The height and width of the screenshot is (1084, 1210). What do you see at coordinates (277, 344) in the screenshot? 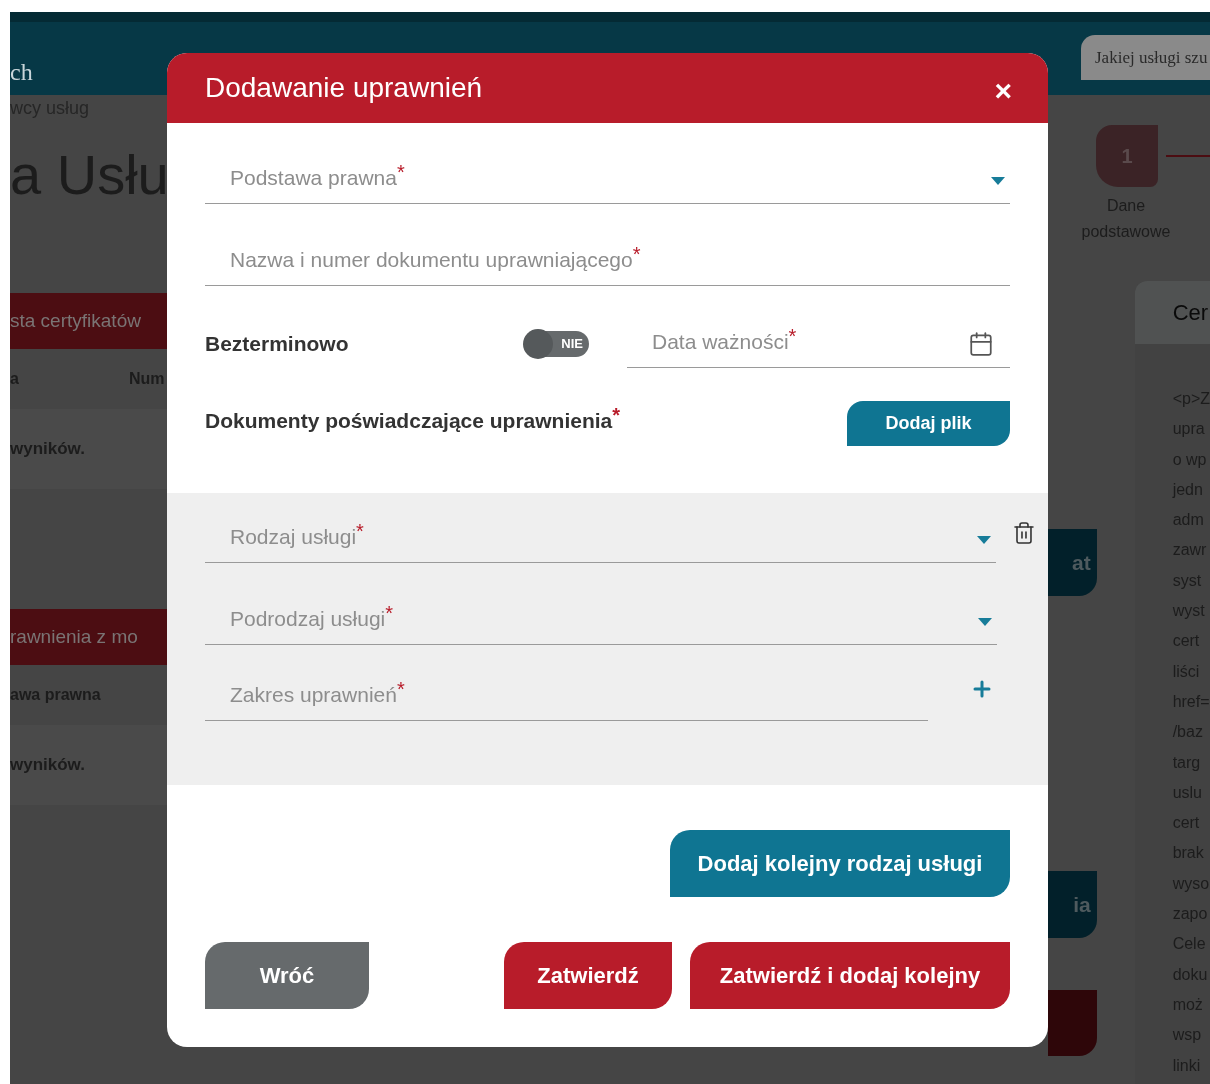
I see `option-label: Bezterminowo` at bounding box center [277, 344].